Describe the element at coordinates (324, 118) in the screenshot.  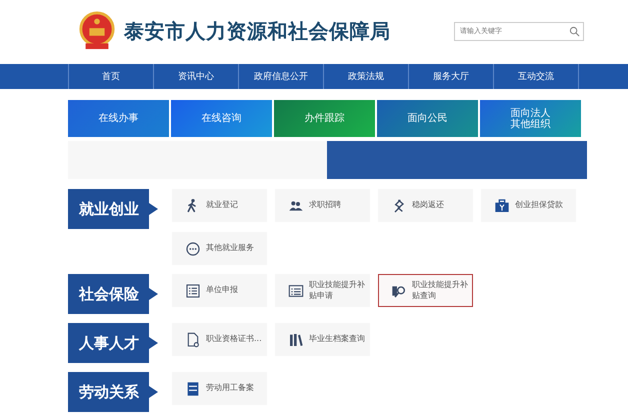
I see `service-tile: 办件跟踪` at that location.